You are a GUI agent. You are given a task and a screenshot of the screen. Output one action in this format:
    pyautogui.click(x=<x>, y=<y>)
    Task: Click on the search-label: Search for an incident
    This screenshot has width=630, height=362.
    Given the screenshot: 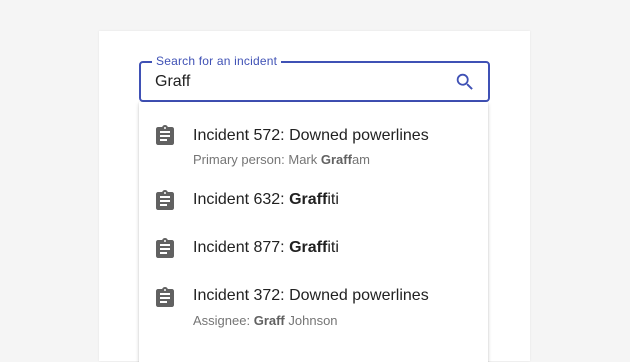 What is the action you would take?
    pyautogui.click(x=217, y=61)
    